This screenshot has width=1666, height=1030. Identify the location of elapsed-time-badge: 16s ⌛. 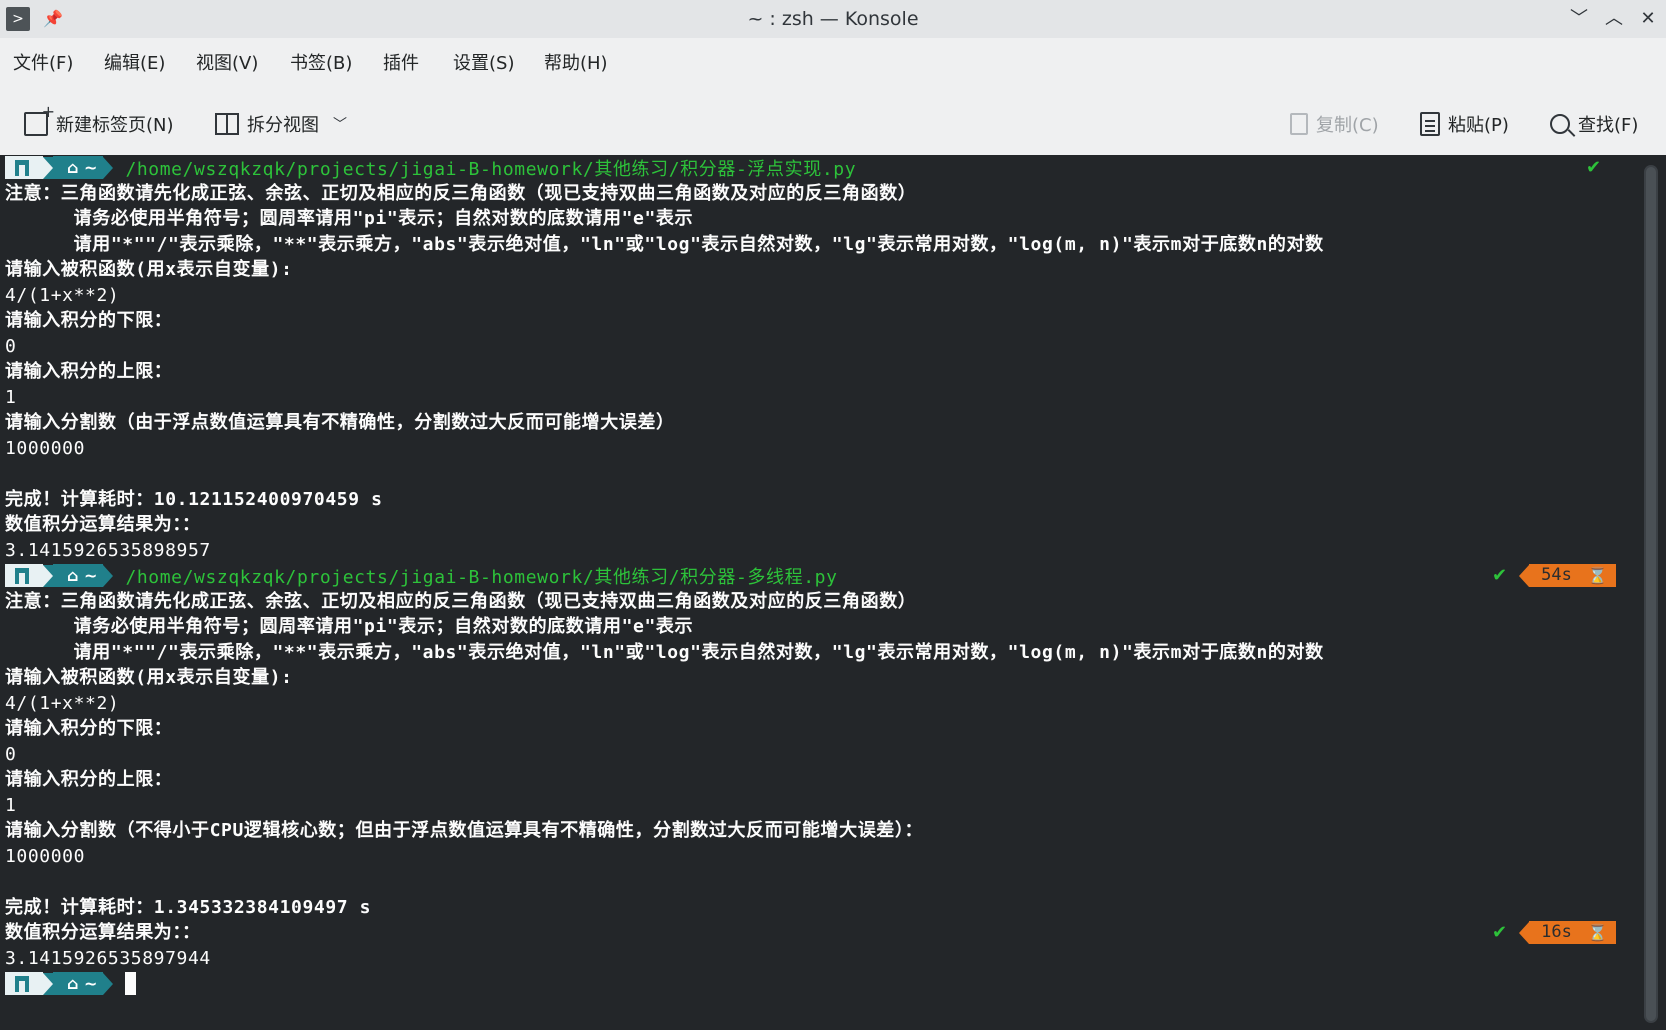
(1572, 933).